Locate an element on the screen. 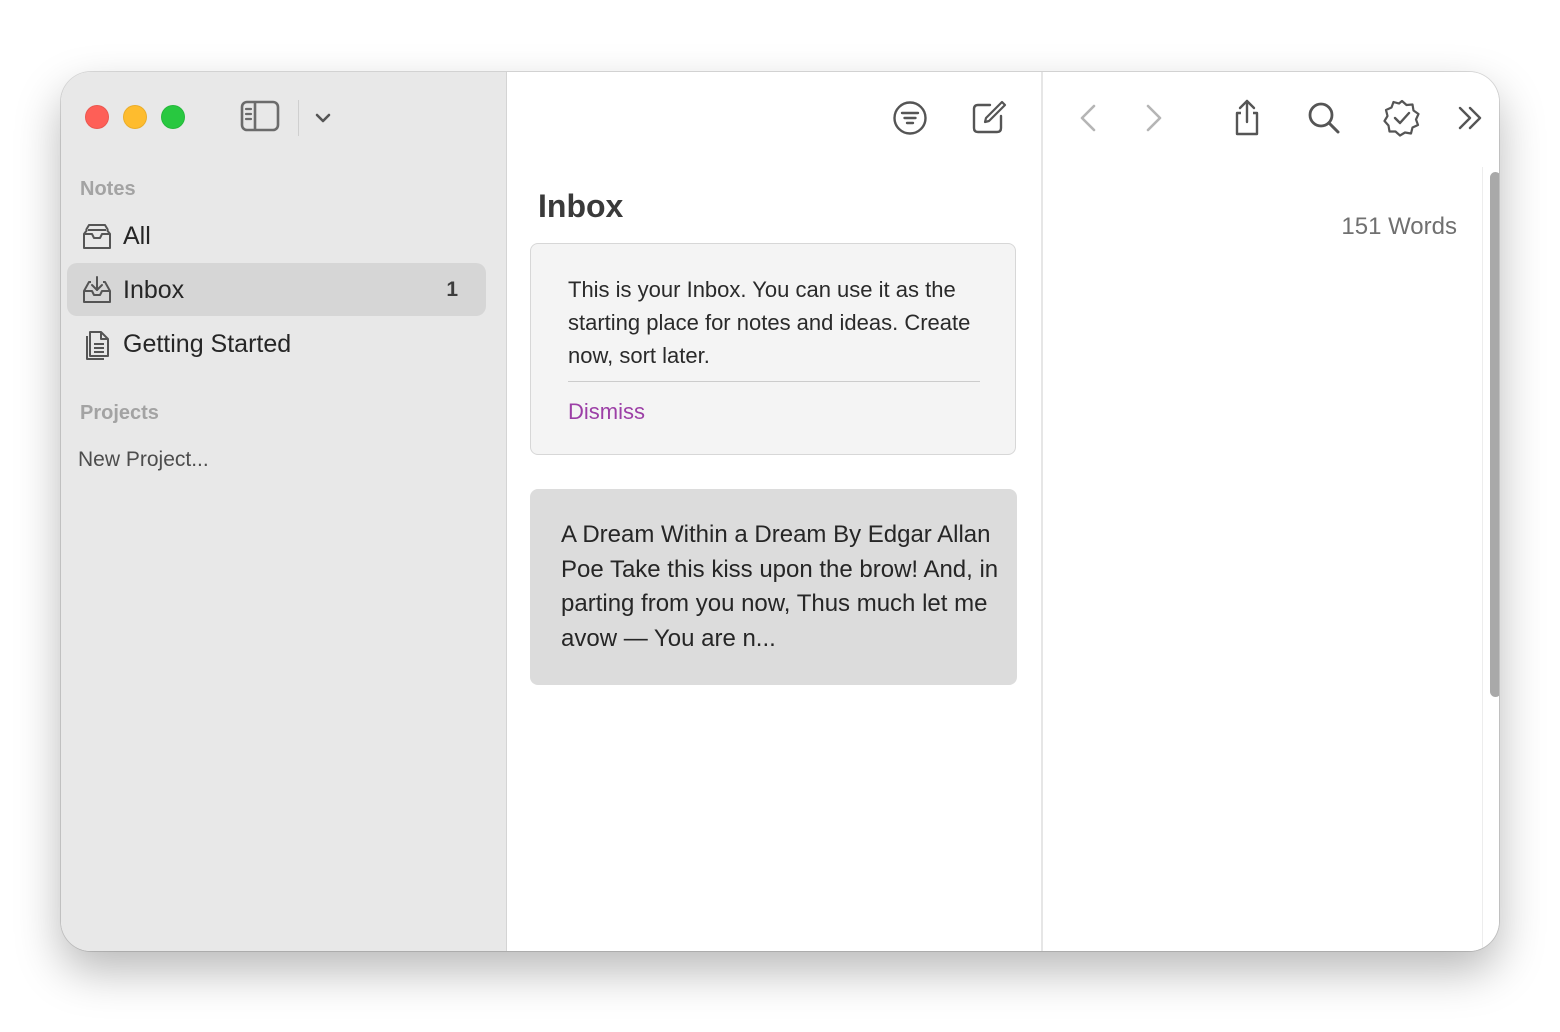  zoom-window-button is located at coordinates (173, 117).